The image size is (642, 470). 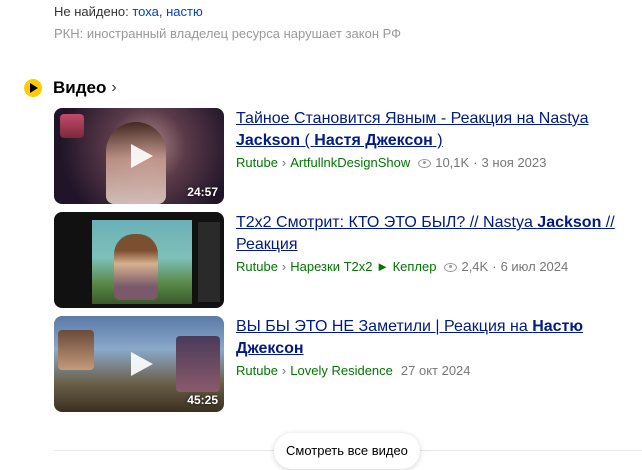 What do you see at coordinates (475, 266) in the screenshot?
I see `views-count: 2,4K` at bounding box center [475, 266].